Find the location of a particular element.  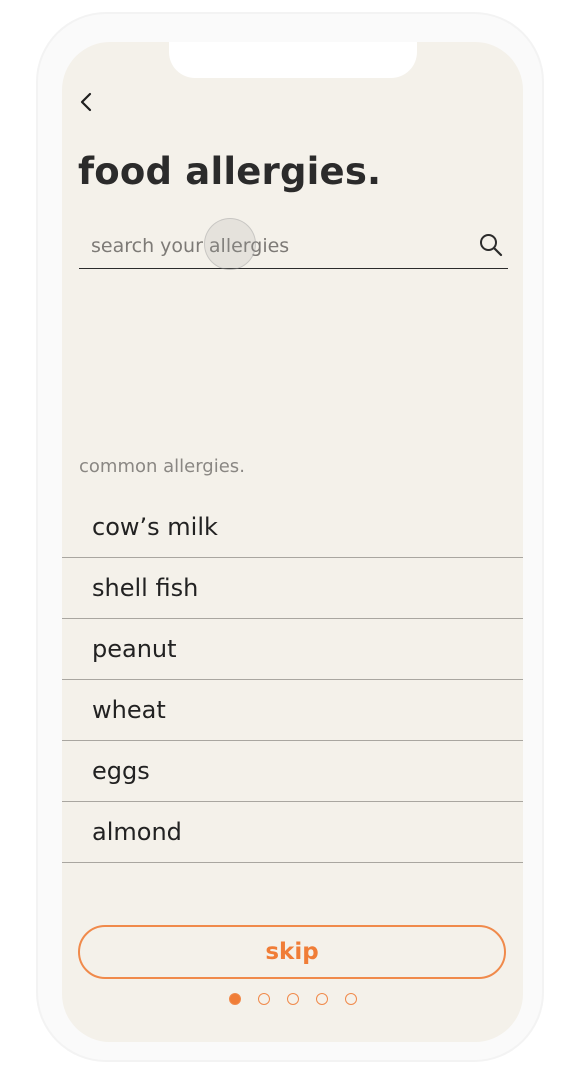

allergy-item-wheat: wheat is located at coordinates (292, 710).